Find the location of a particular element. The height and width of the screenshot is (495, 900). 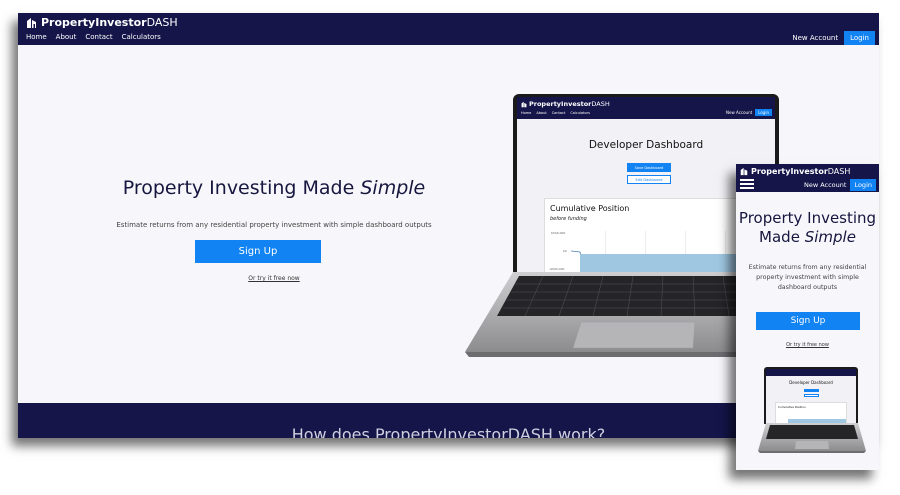

new-account-link: New Account is located at coordinates (815, 38).